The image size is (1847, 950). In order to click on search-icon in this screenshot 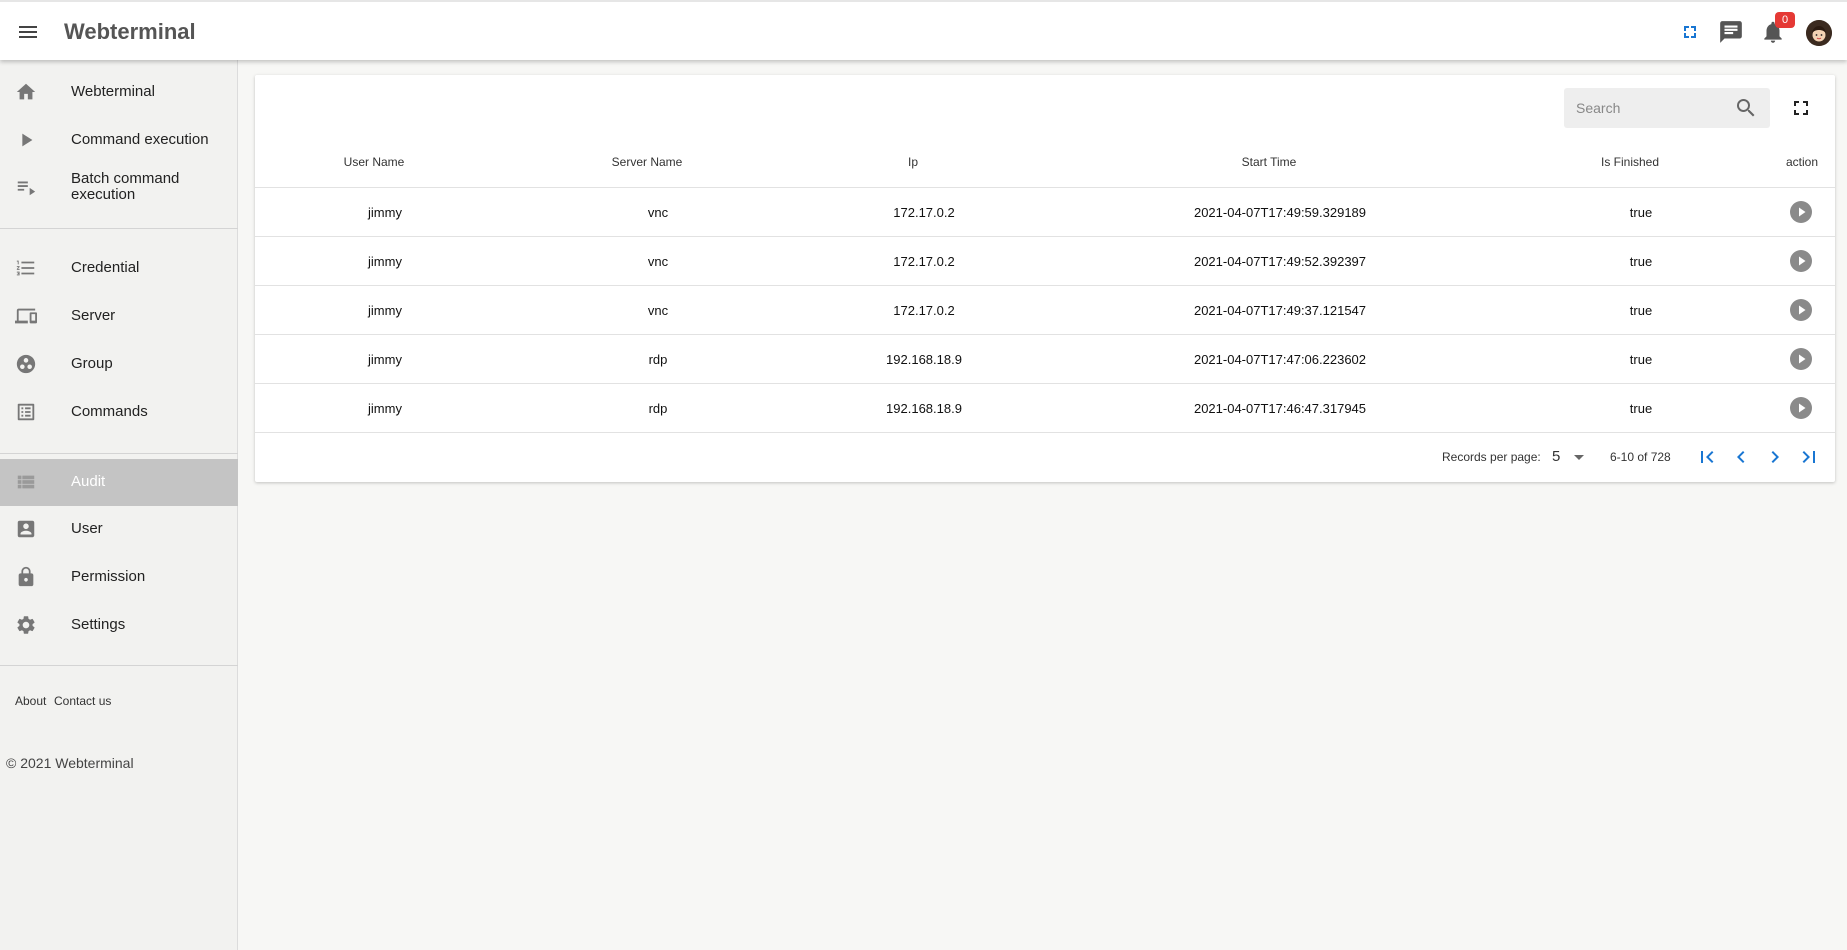, I will do `click(1746, 108)`.